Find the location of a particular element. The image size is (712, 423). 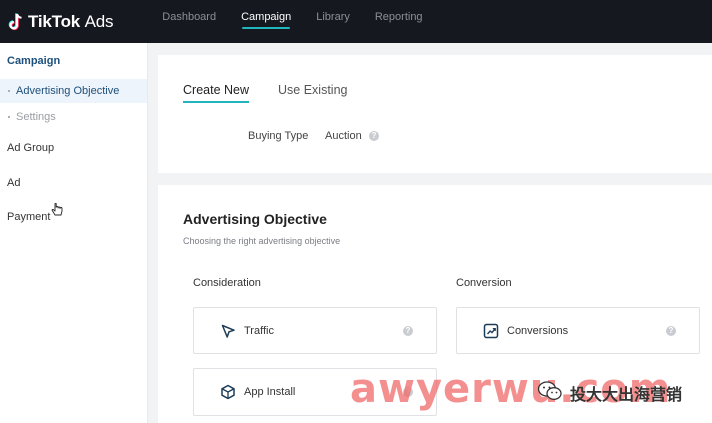

nav-dashboard: Dashboard is located at coordinates (189, 21).